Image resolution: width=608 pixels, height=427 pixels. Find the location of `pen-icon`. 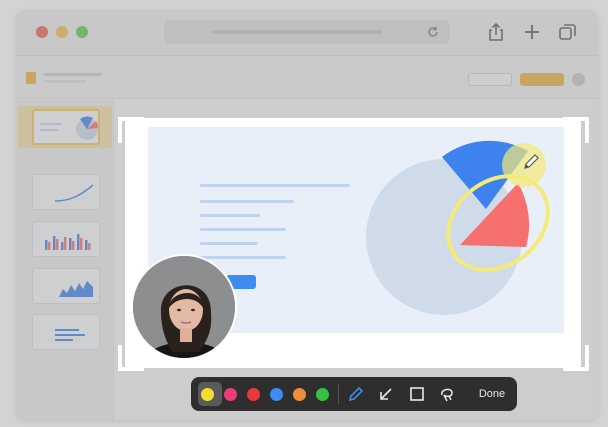

pen-icon is located at coordinates (356, 394).